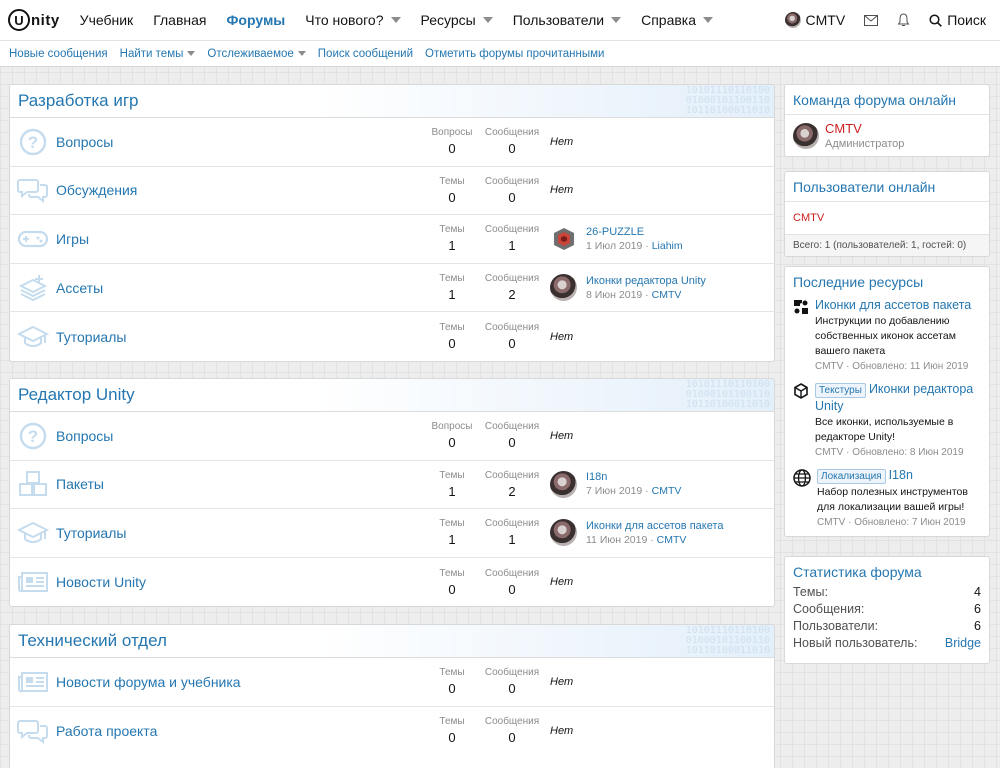 The width and height of the screenshot is (1000, 768). I want to click on last-post-meta: 8 Июн 2019 · CMTV, so click(646, 295).